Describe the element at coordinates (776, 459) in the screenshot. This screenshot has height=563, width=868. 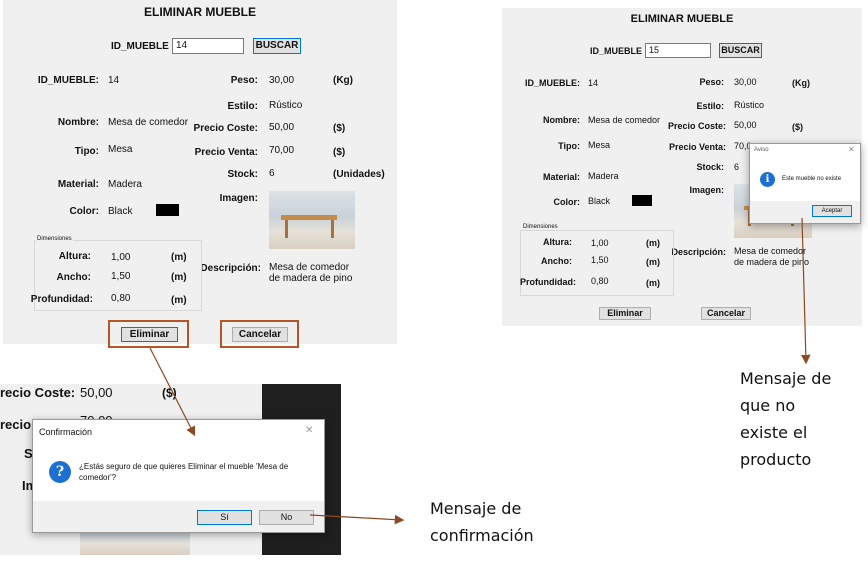
I see `caption-line: producto` at that location.